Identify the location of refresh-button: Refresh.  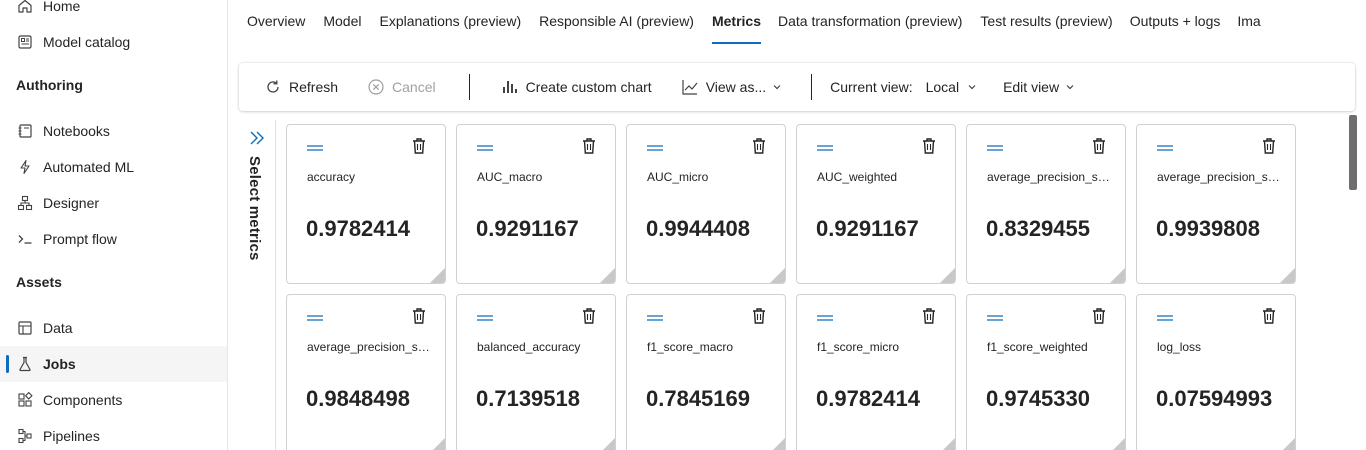
(300, 87).